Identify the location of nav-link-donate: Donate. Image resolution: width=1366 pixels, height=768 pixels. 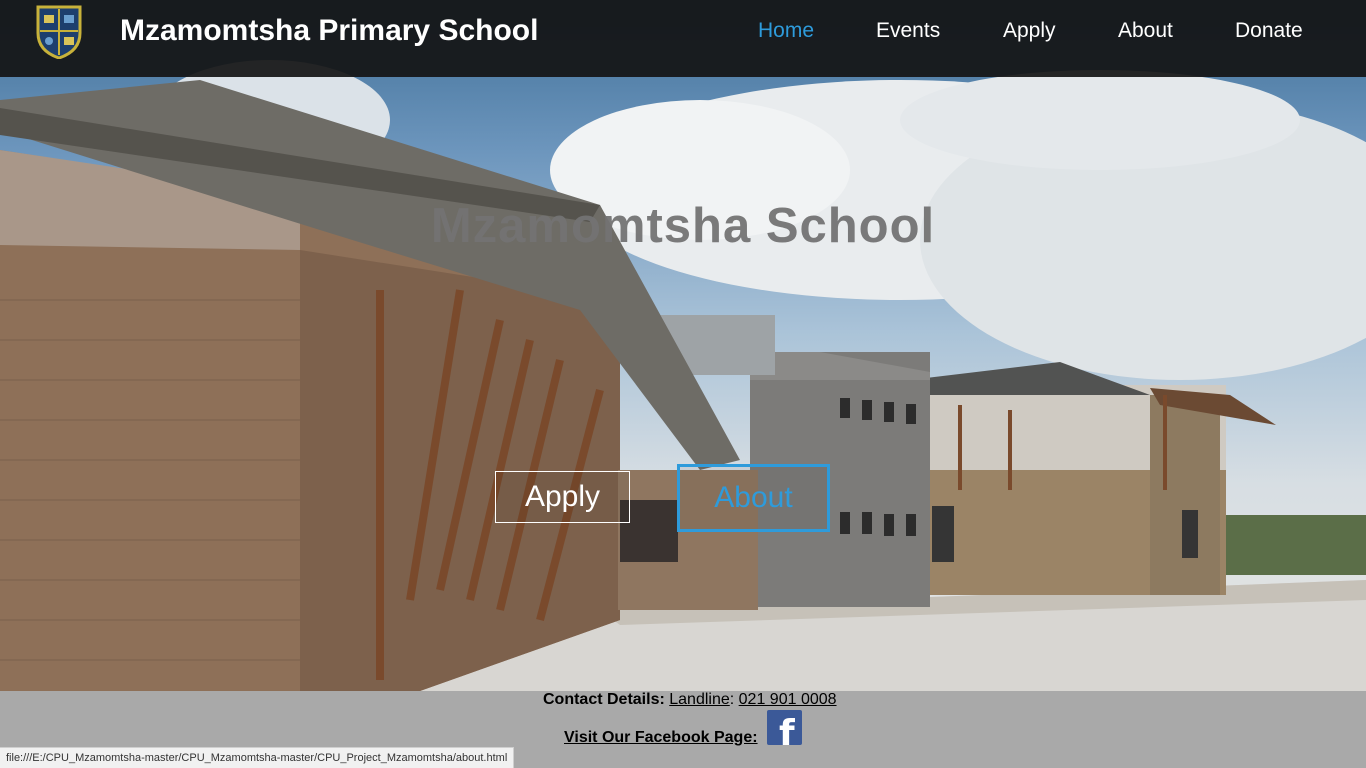
(1269, 31).